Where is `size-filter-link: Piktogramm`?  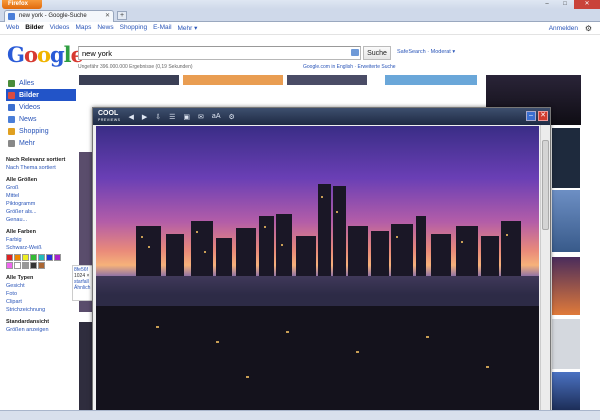 size-filter-link: Piktogramm is located at coordinates (41, 204).